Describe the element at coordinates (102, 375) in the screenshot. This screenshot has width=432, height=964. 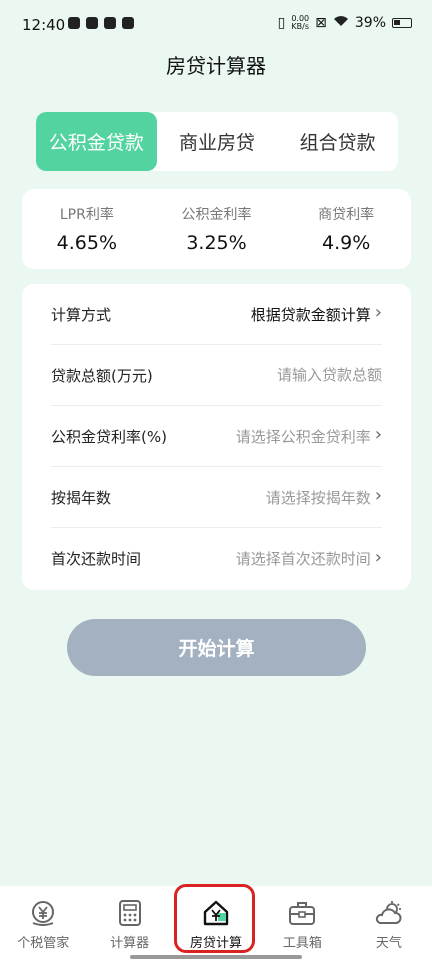
I see `loan-amount-label: 贷款总额(万元)` at that location.